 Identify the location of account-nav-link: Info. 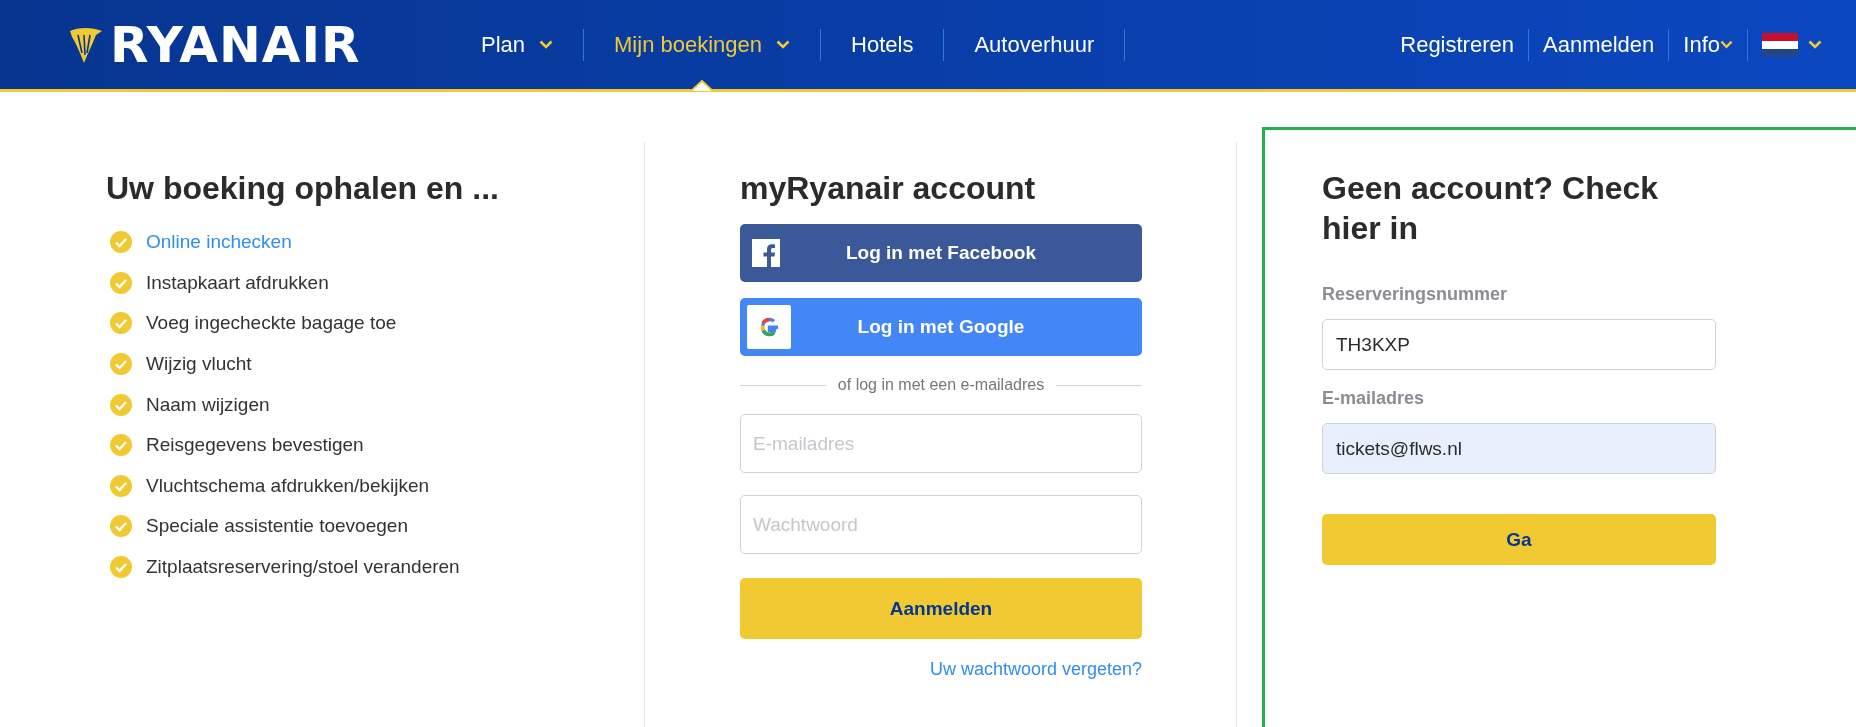
(1708, 44).